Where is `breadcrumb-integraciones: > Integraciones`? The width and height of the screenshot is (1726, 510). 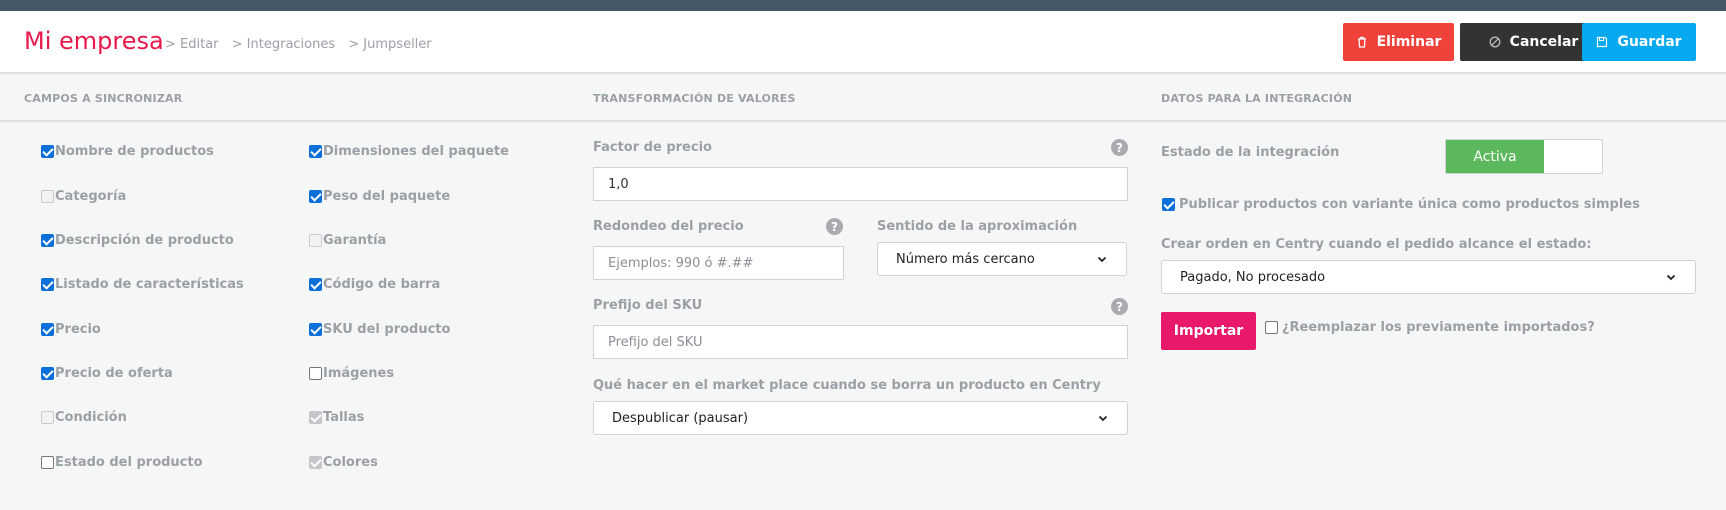 breadcrumb-integraciones: > Integraciones is located at coordinates (283, 44).